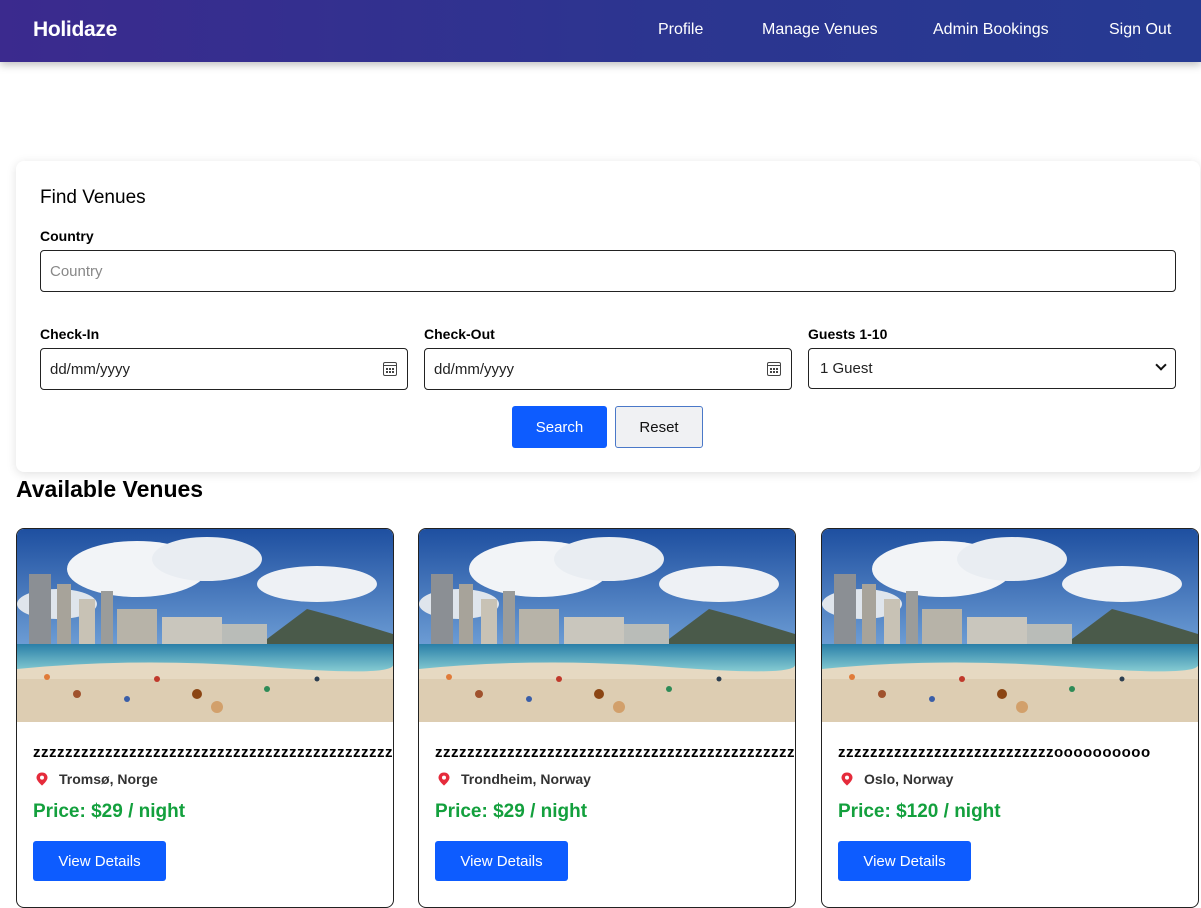  I want to click on checkin-date-value: dd/mm/yyyy, so click(90, 369).